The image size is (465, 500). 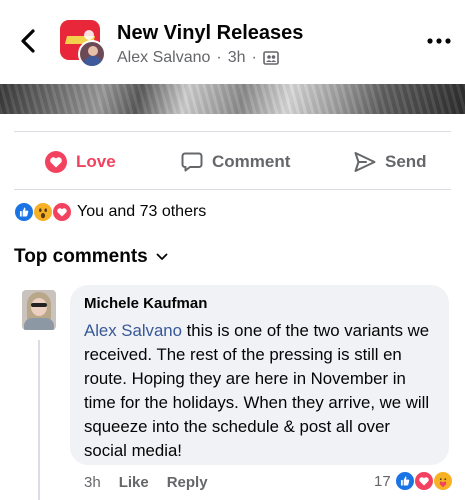 I want to click on wow-reaction-icon, so click(x=43, y=212).